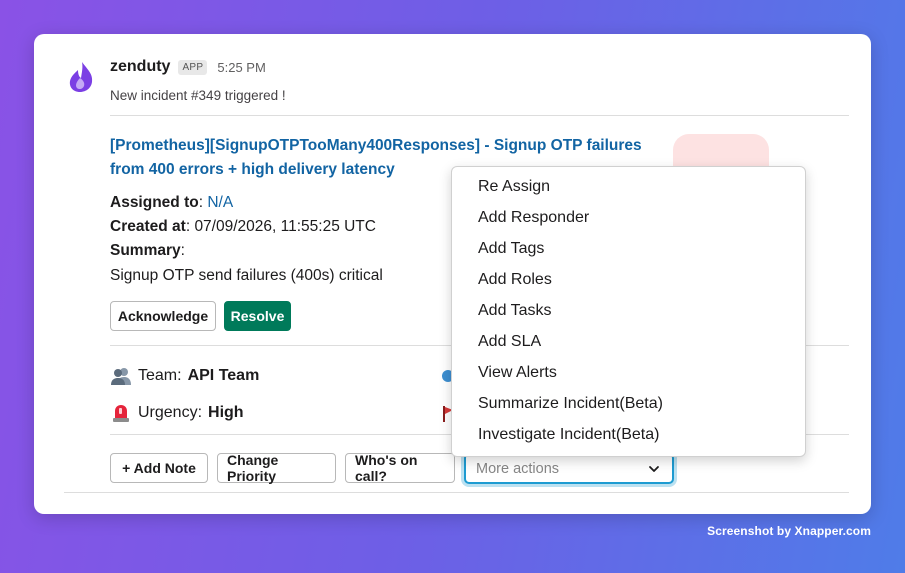 The width and height of the screenshot is (905, 573). What do you see at coordinates (654, 469) in the screenshot?
I see `chevron-down-icon` at bounding box center [654, 469].